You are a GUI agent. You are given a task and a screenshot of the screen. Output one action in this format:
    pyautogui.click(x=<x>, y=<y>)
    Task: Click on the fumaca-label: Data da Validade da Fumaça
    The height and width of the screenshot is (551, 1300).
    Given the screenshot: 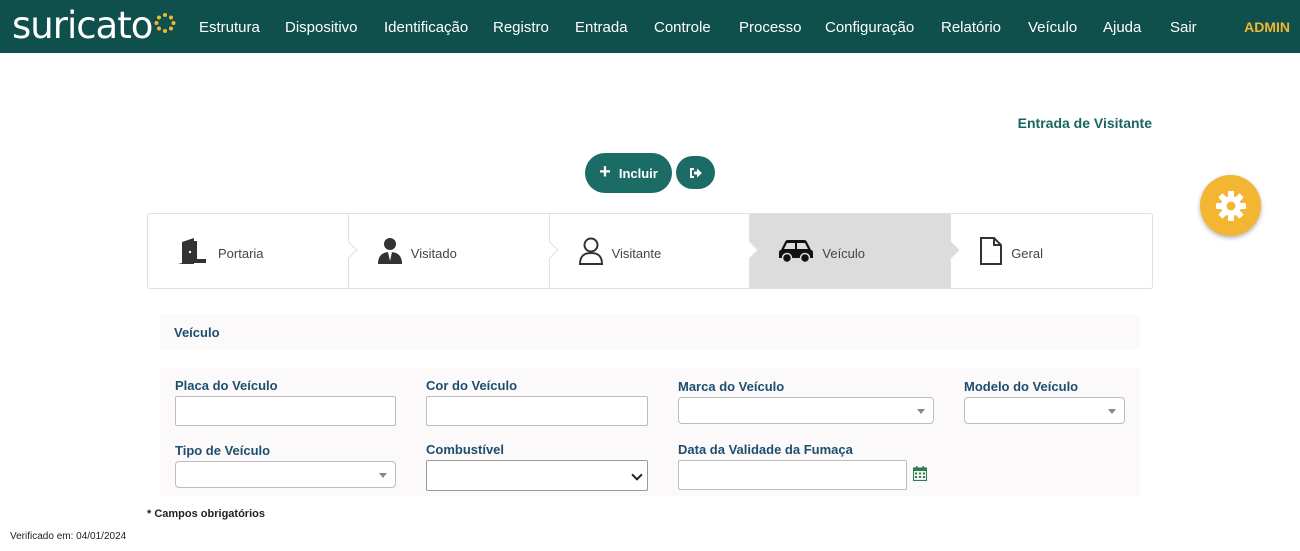 What is the action you would take?
    pyautogui.click(x=765, y=449)
    